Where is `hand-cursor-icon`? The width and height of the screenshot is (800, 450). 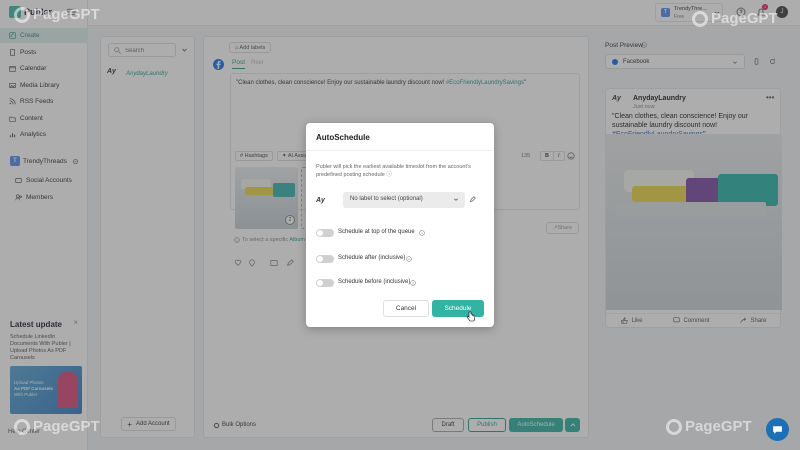 hand-cursor-icon is located at coordinates (470, 316).